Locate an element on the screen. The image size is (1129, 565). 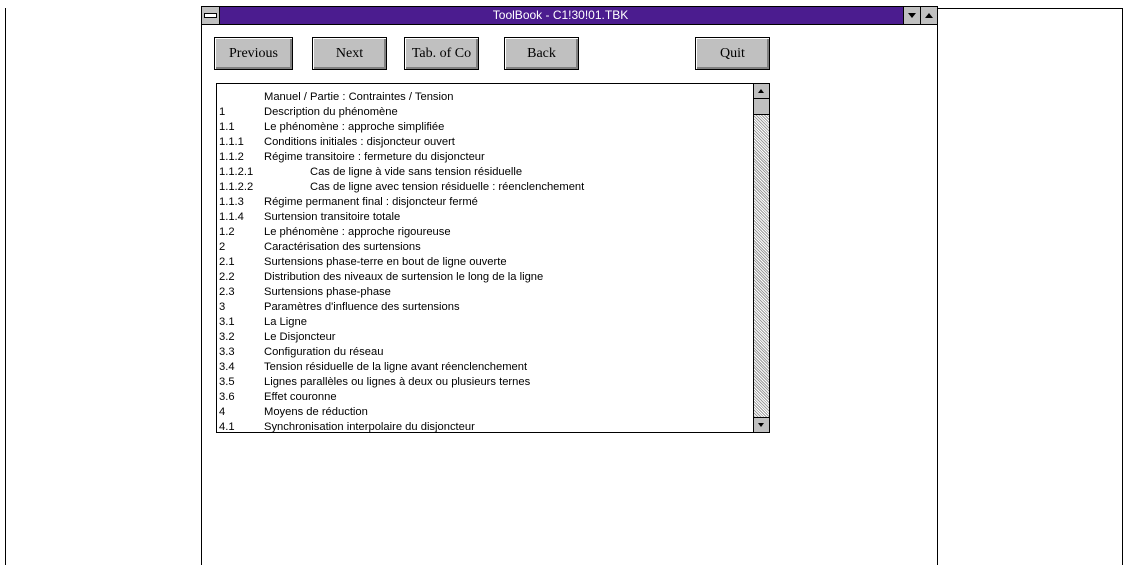
toc-item-text: Description du phénomène is located at coordinates (331, 112).